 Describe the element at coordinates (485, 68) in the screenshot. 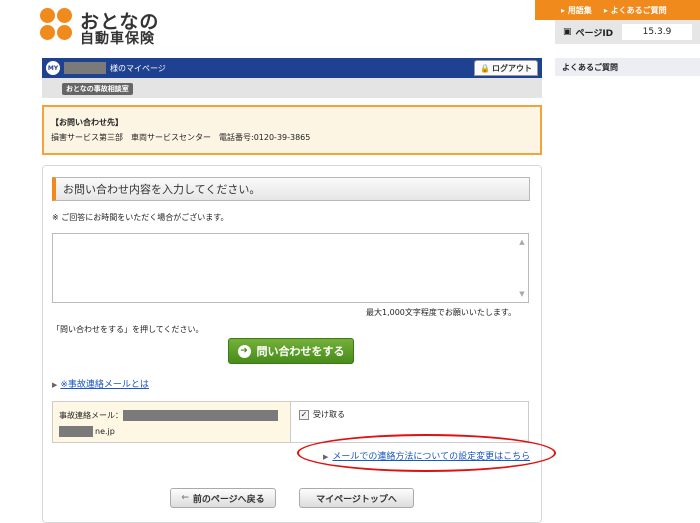

I see `lock-icon: 🔒` at that location.